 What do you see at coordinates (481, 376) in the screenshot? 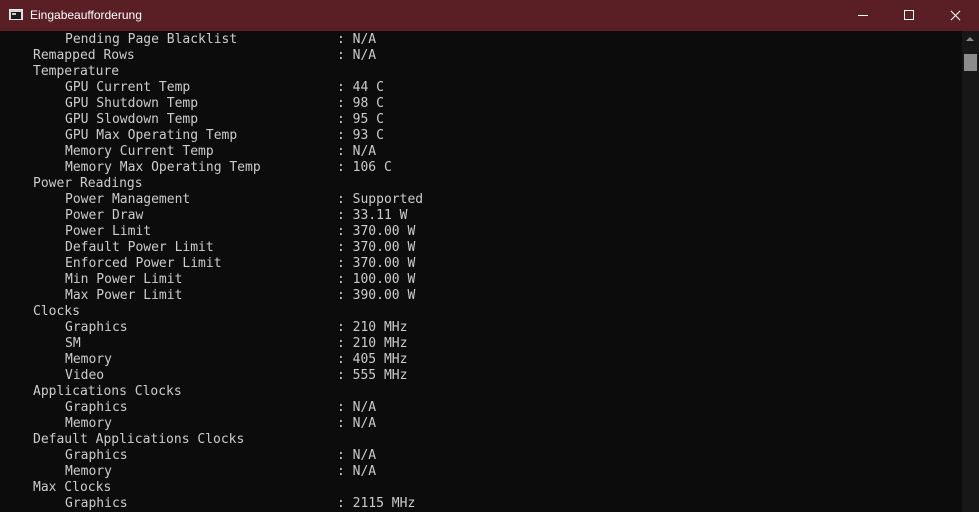
I see `console-line: Video : 555 MHz` at bounding box center [481, 376].